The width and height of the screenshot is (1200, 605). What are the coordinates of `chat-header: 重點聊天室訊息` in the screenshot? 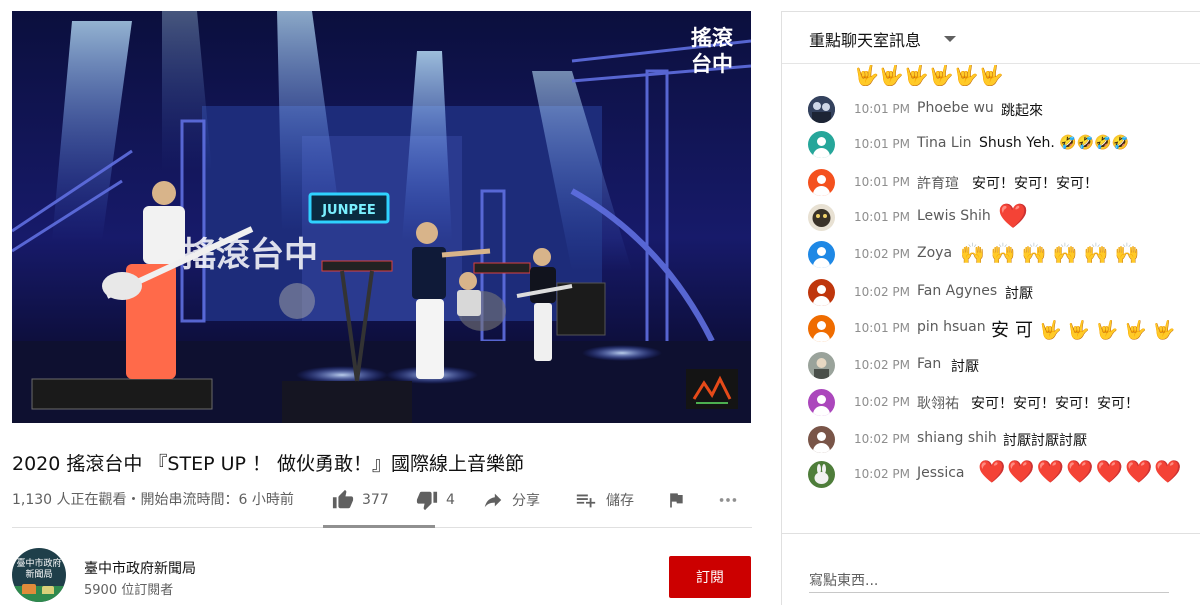 It's located at (991, 38).